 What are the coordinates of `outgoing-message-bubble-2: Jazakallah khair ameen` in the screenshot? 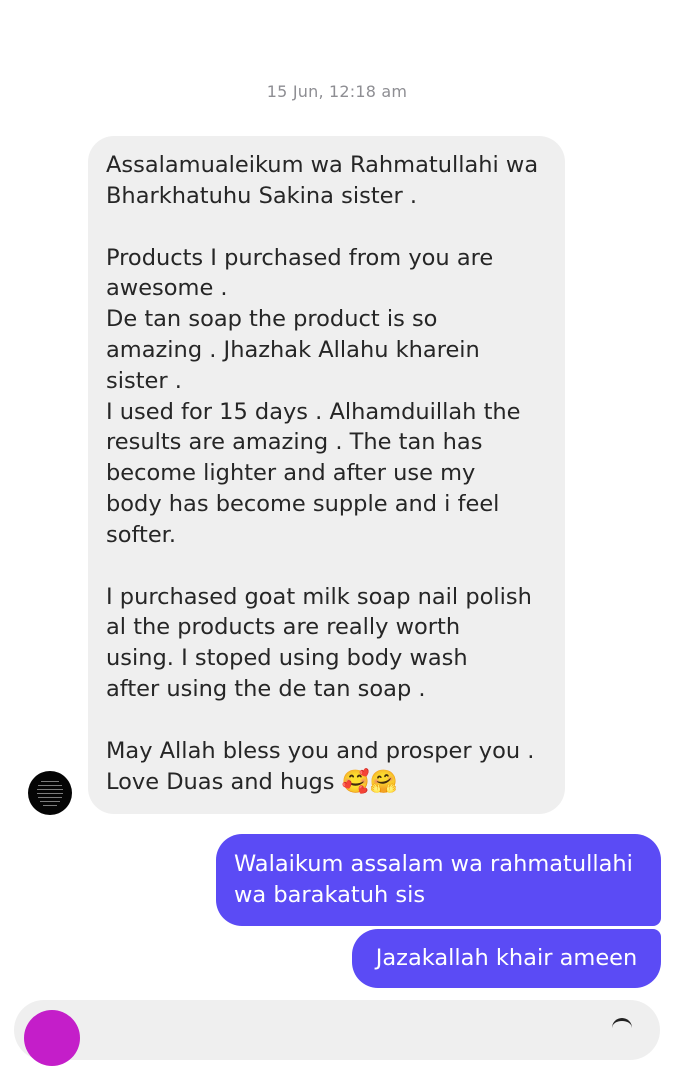 It's located at (506, 958).